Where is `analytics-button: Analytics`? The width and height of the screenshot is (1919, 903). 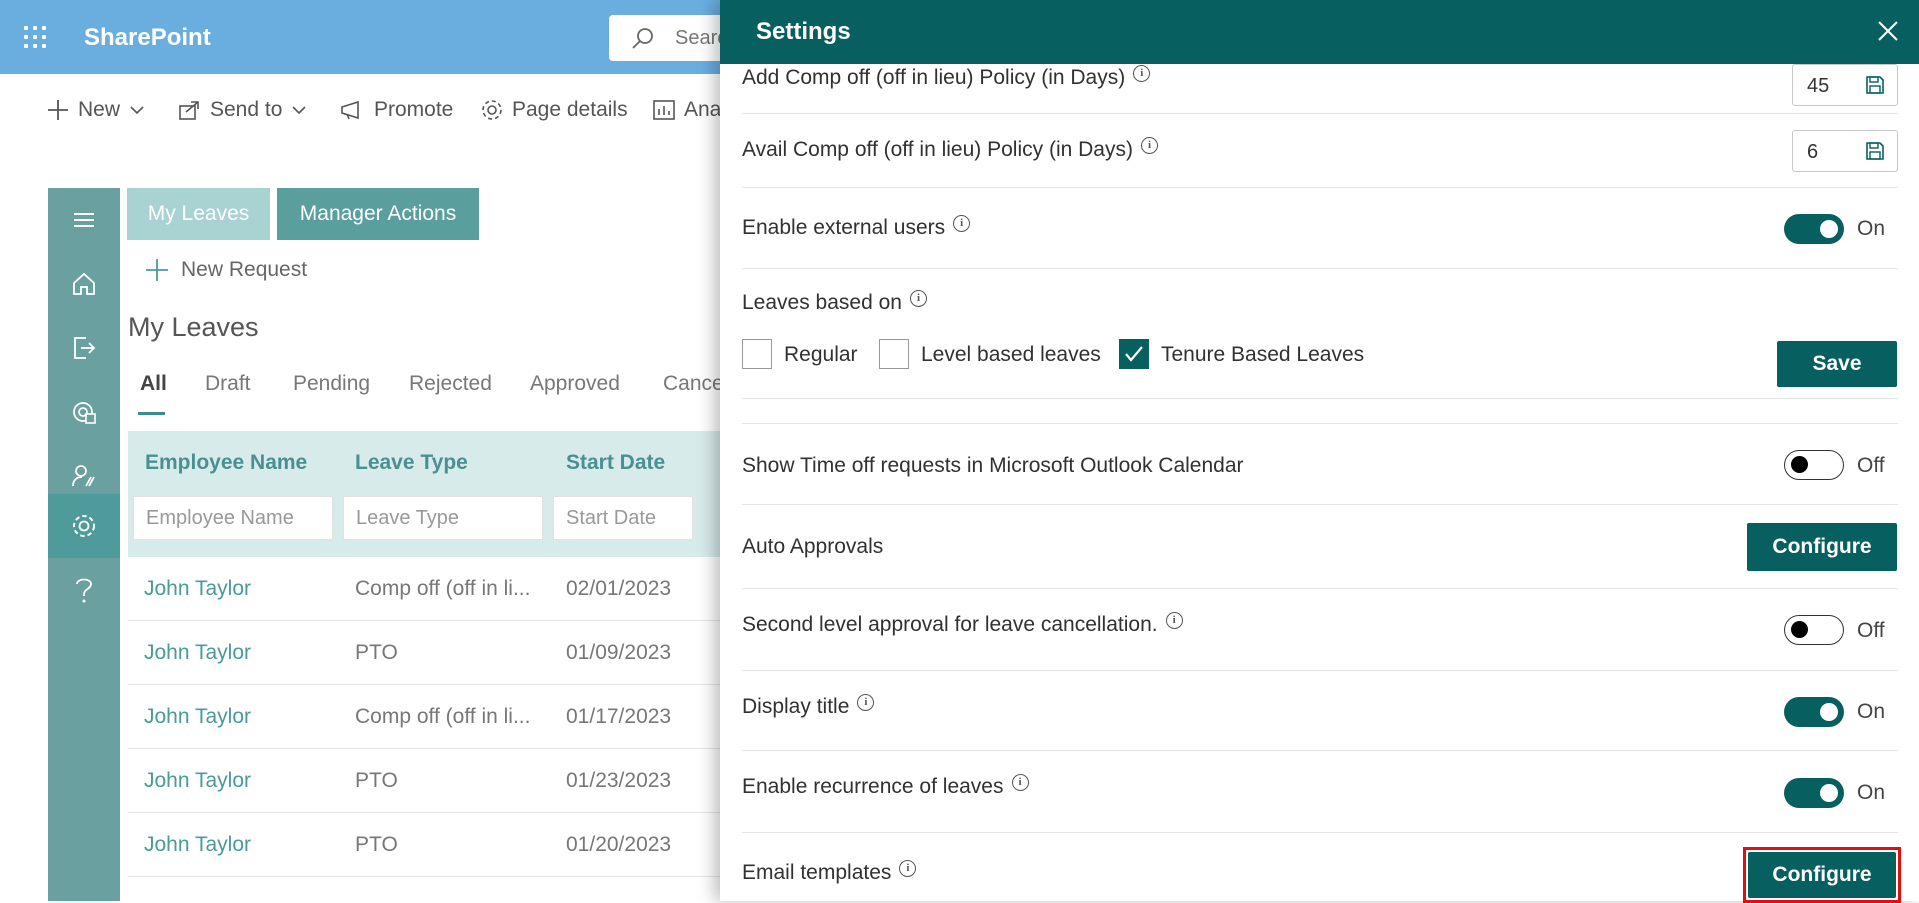
analytics-button: Analytics is located at coordinates (688, 110).